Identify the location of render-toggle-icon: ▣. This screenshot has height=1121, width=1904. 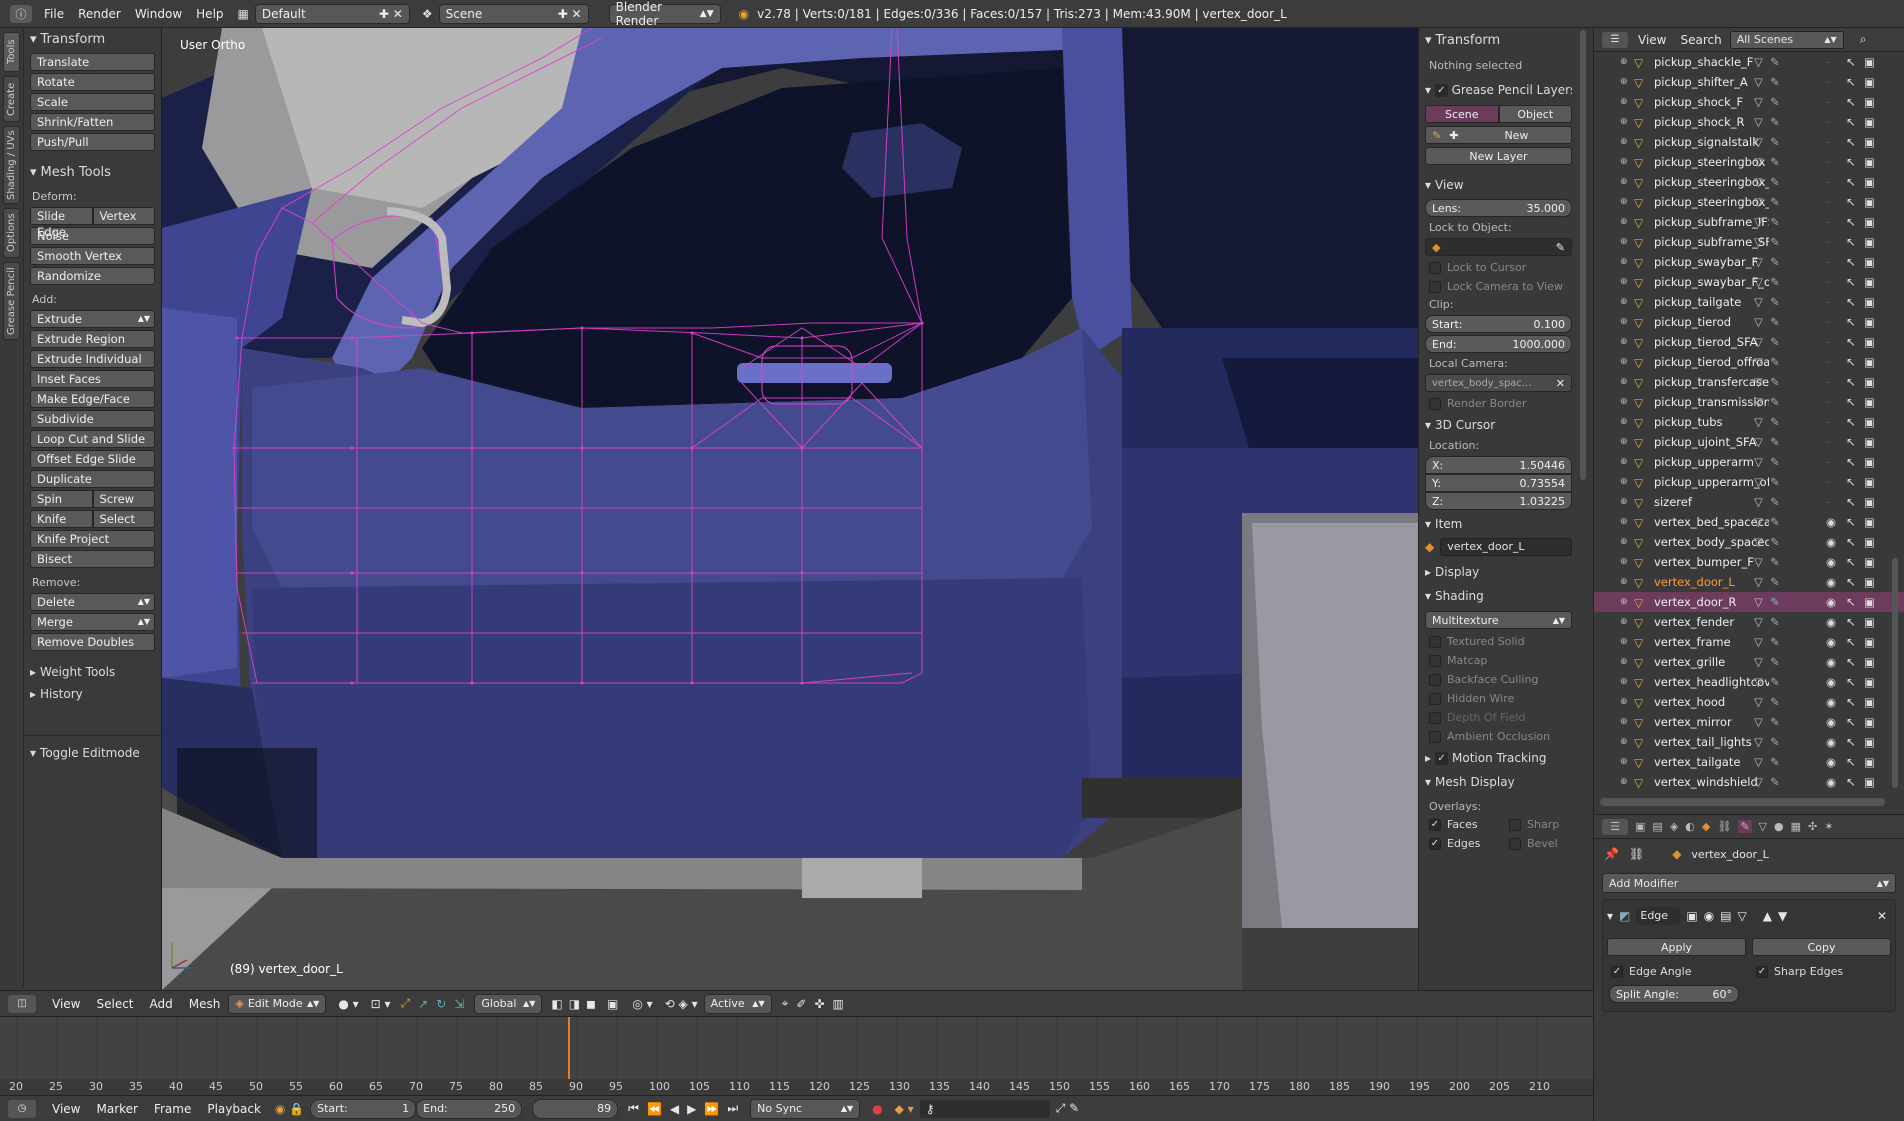
(1691, 916).